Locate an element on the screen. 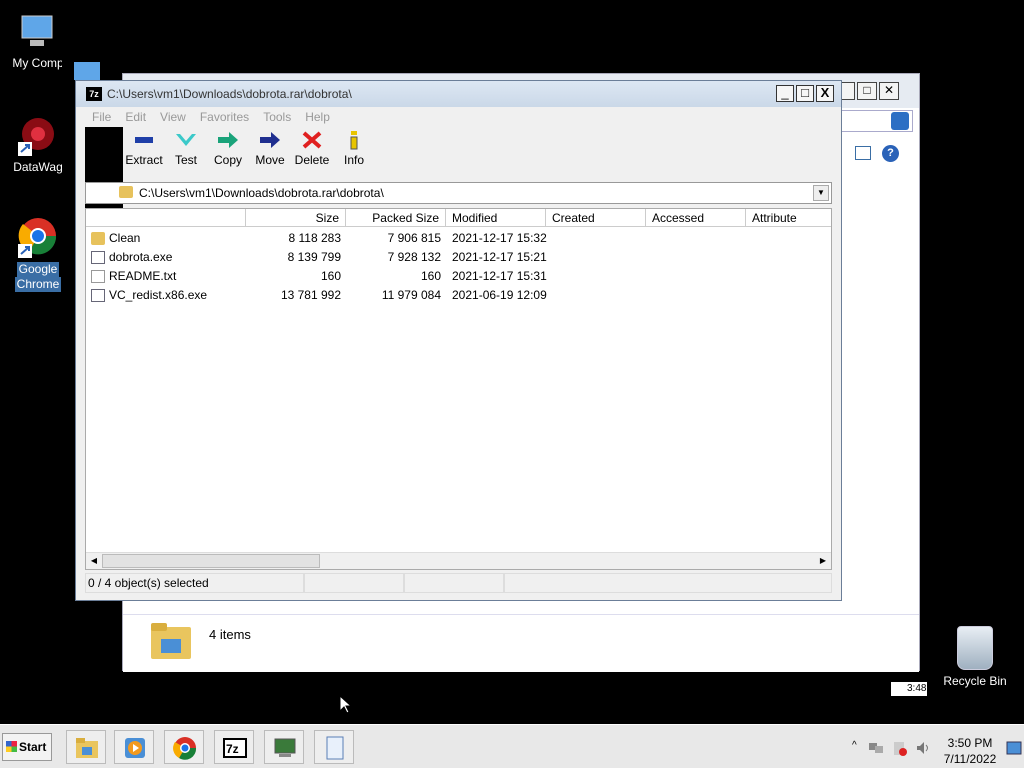 This screenshot has width=1024, height=768. test-button: Test is located at coordinates (186, 152).